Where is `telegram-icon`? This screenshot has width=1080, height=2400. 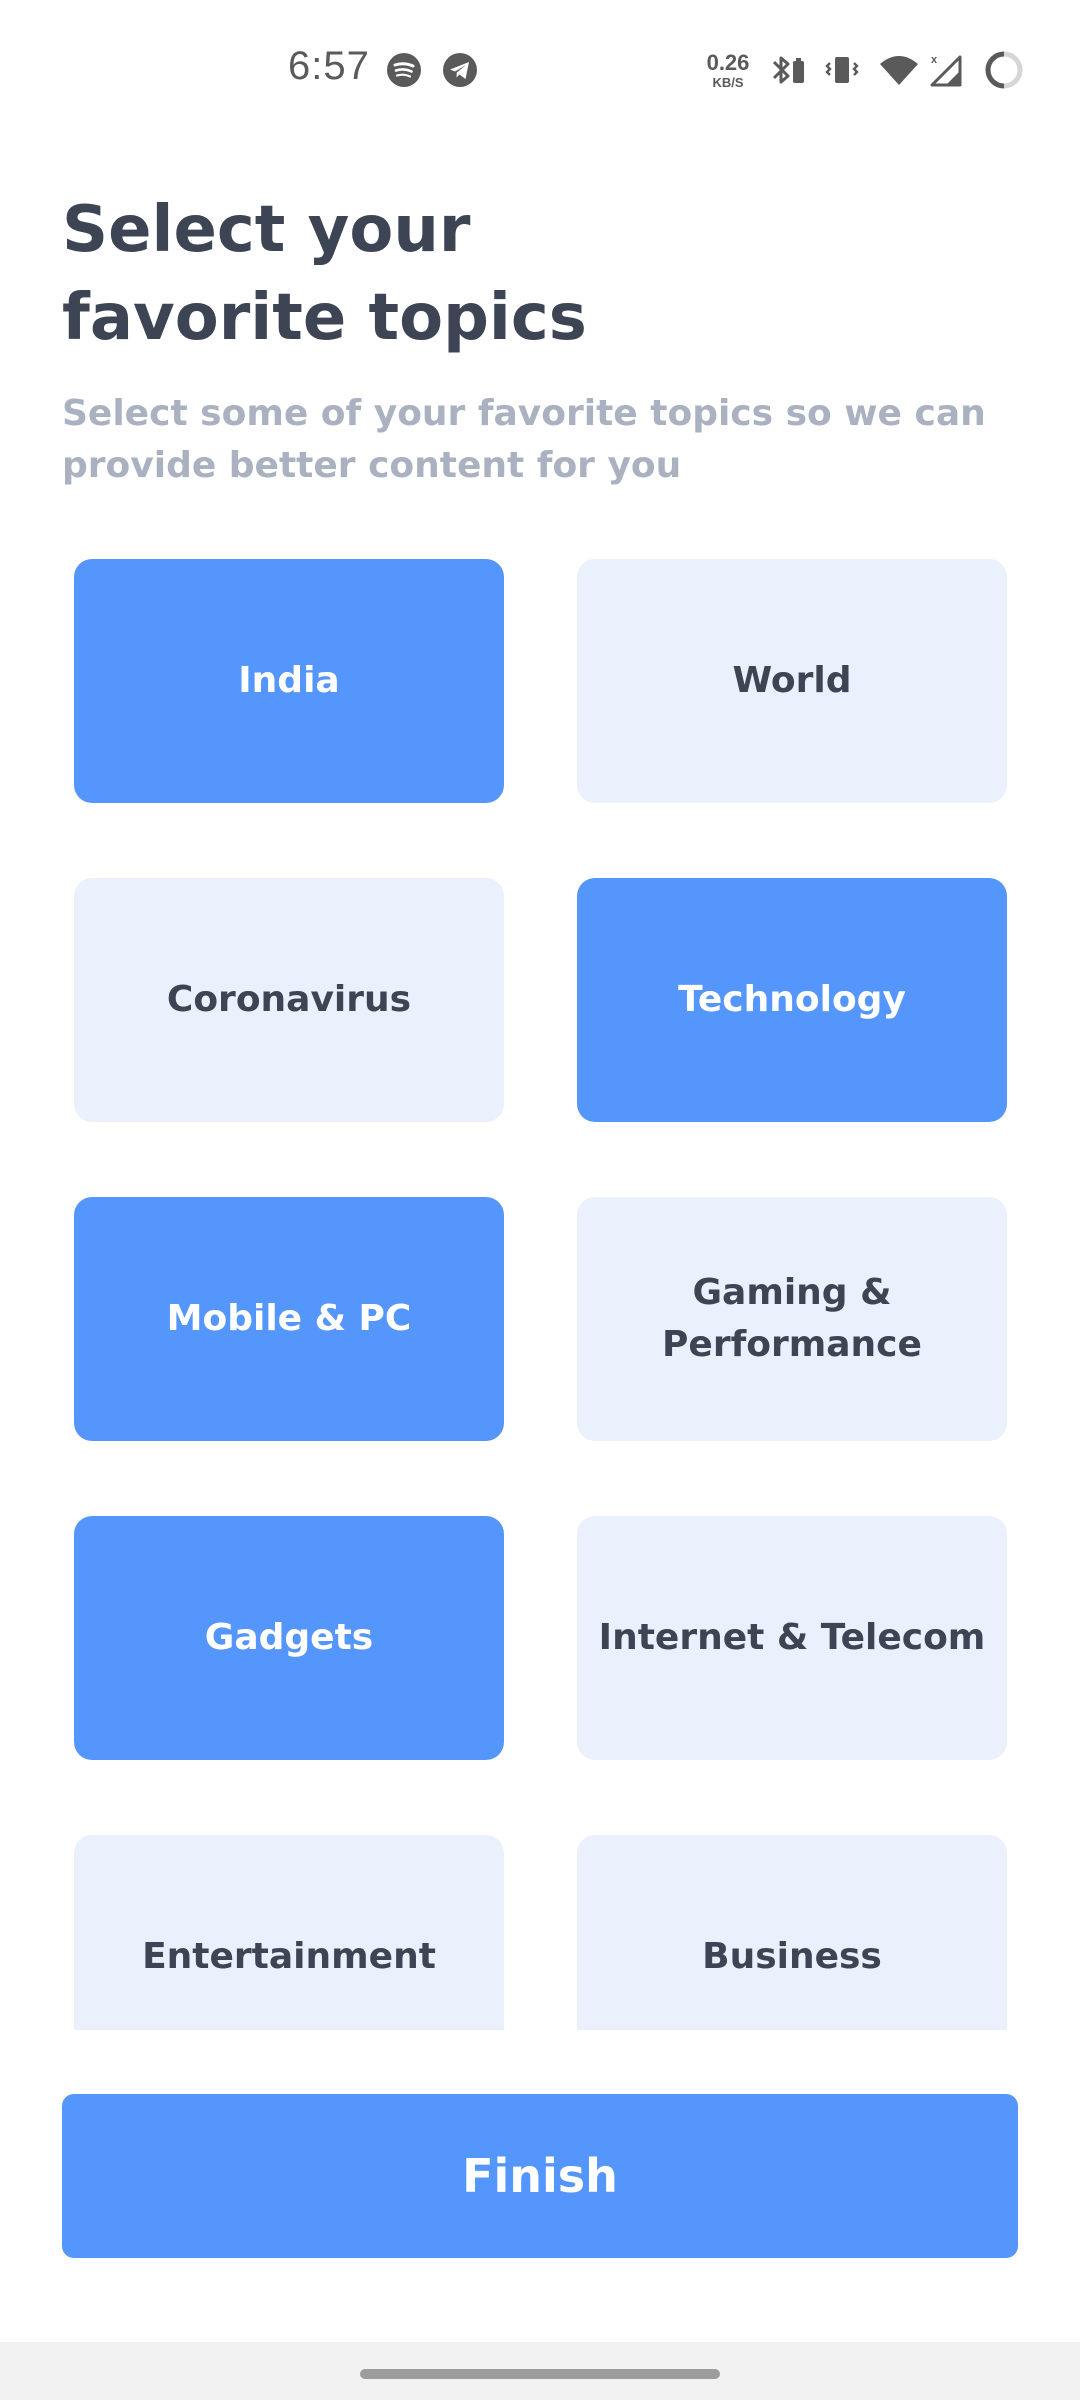
telegram-icon is located at coordinates (460, 70).